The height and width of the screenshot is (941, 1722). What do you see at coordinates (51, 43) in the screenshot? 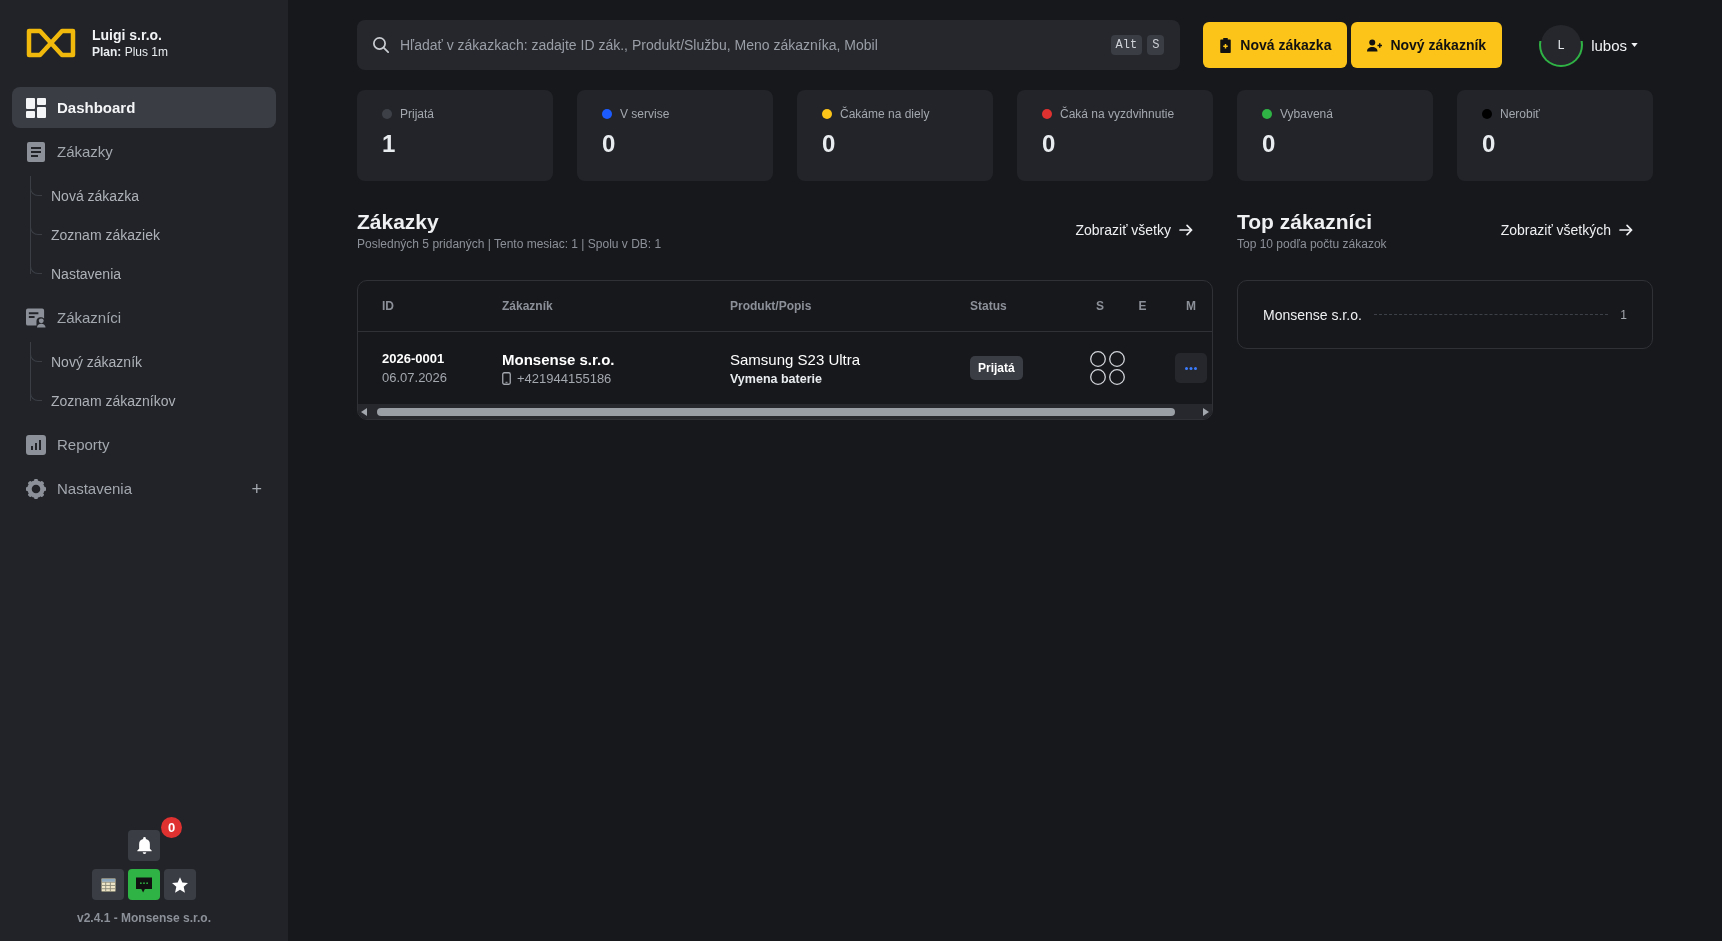
I see `logo-icon` at bounding box center [51, 43].